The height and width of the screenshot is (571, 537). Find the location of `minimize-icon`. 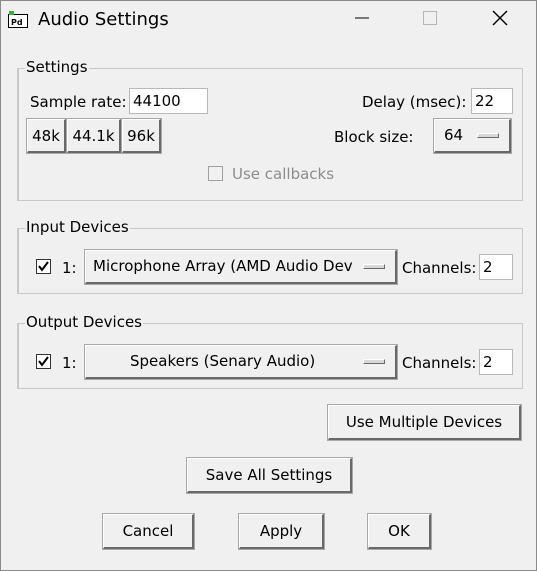

minimize-icon is located at coordinates (362, 20).